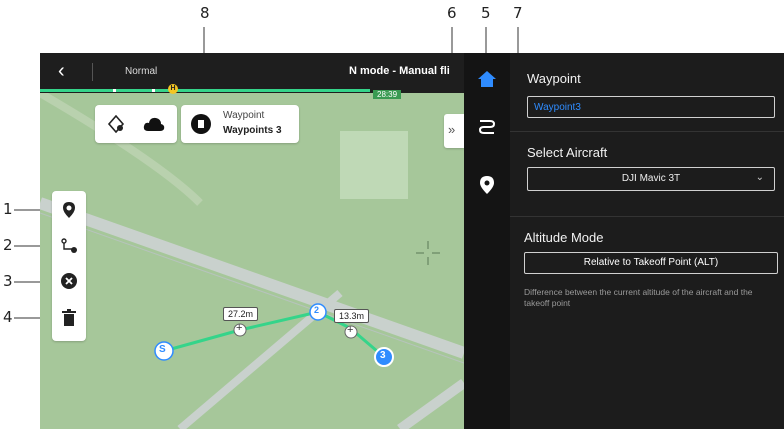 The height and width of the screenshot is (429, 784). What do you see at coordinates (518, 13) in the screenshot?
I see `callout-7: 7` at bounding box center [518, 13].